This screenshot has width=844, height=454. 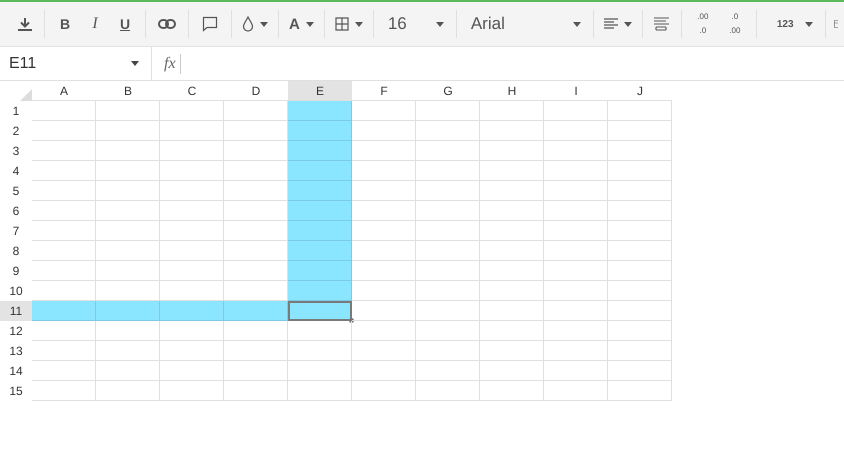 I want to click on increase-decimal-button: .00 .0, so click(x=703, y=24).